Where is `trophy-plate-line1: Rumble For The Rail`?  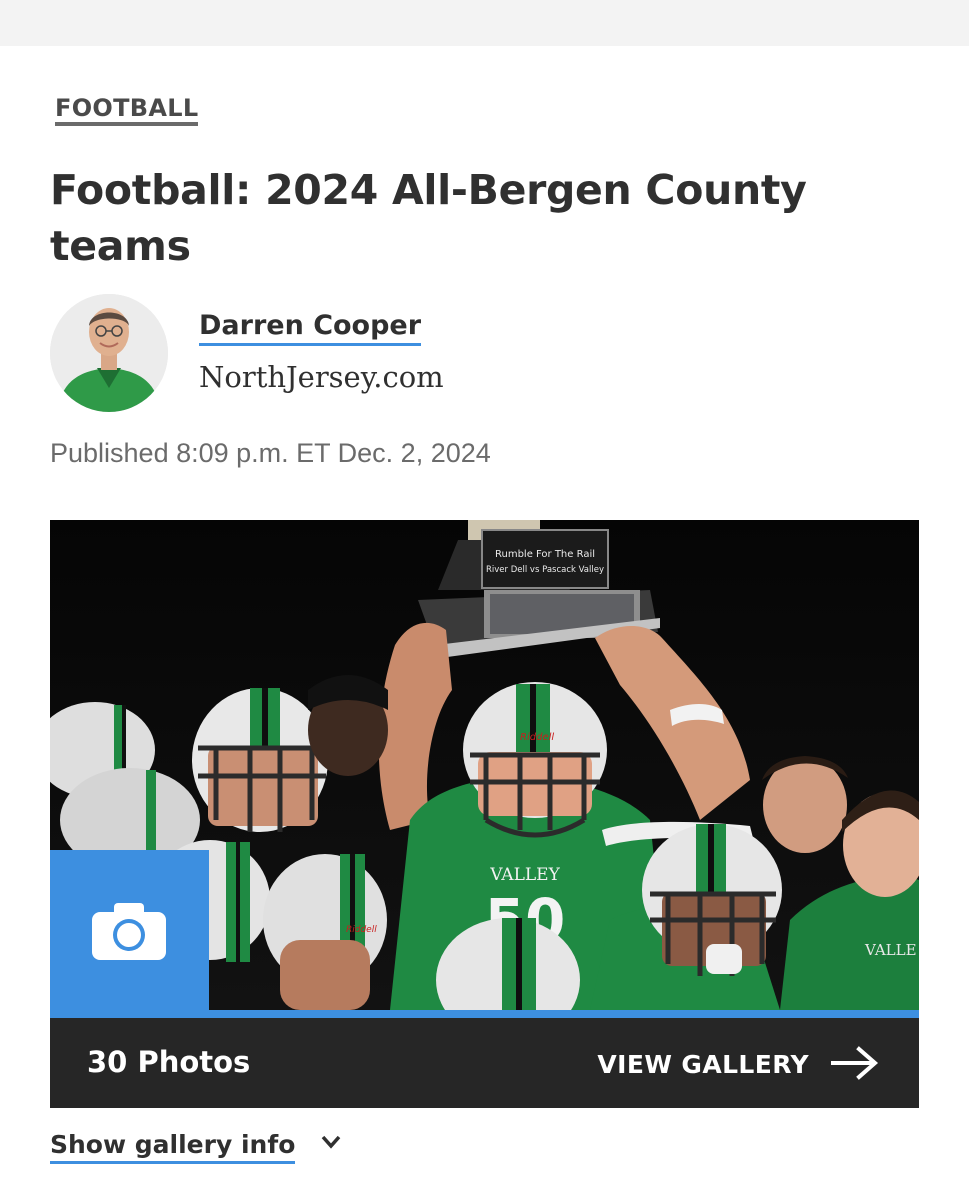 trophy-plate-line1: Rumble For The Rail is located at coordinates (545, 554).